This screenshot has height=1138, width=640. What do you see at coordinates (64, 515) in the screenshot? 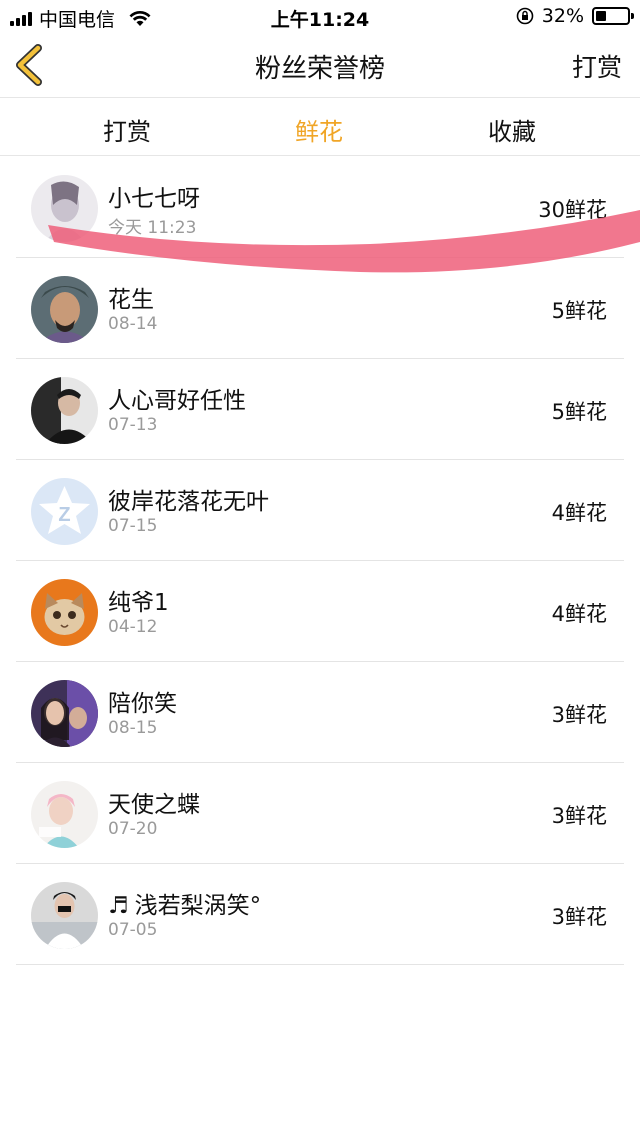
I see `svg-text: Z` at bounding box center [64, 515].